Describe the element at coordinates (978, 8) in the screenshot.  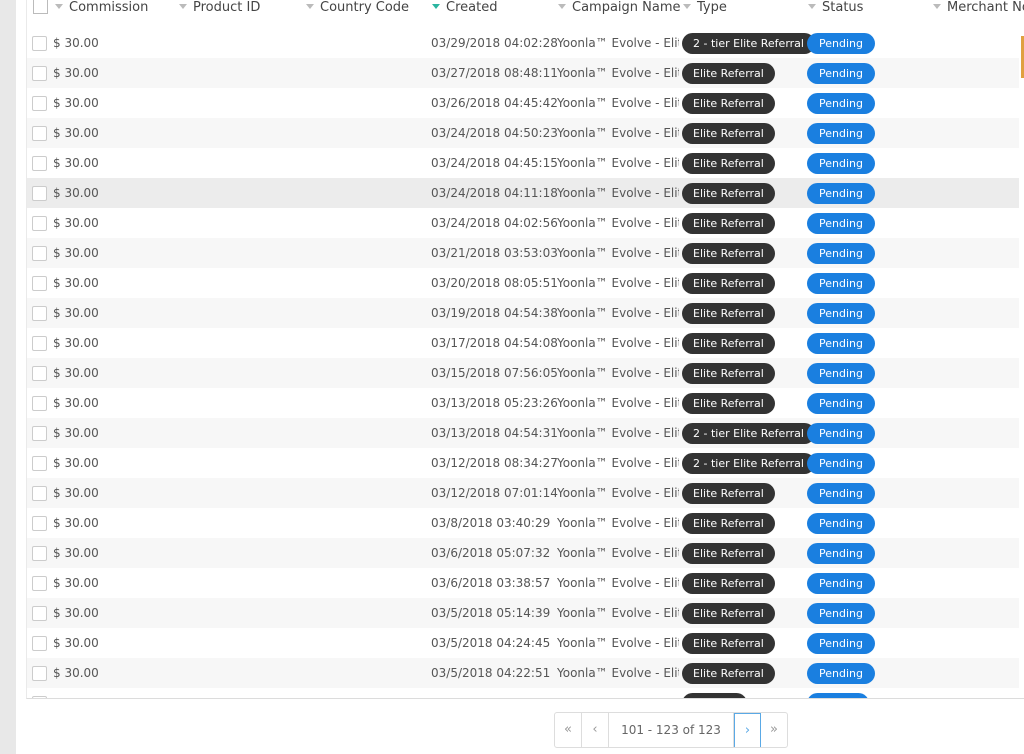
I see `column-header-merchant-no: Merchant No` at that location.